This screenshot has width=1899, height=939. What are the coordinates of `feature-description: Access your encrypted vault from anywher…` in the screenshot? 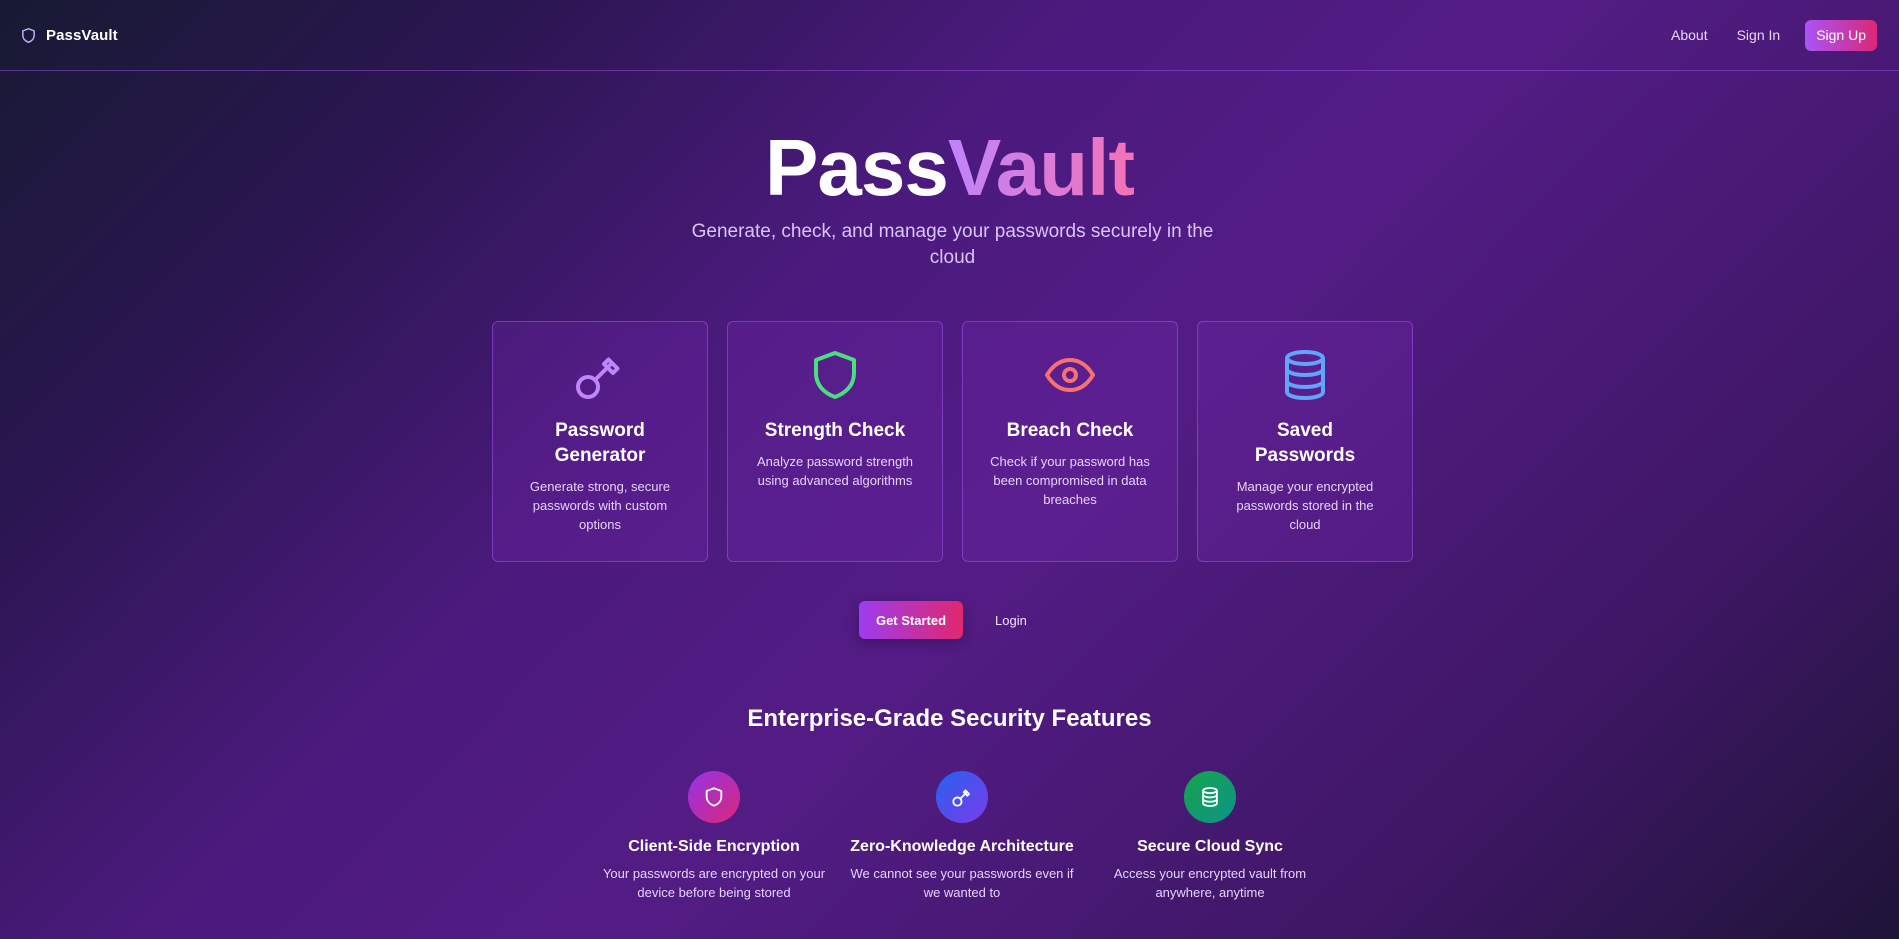 It's located at (1210, 883).